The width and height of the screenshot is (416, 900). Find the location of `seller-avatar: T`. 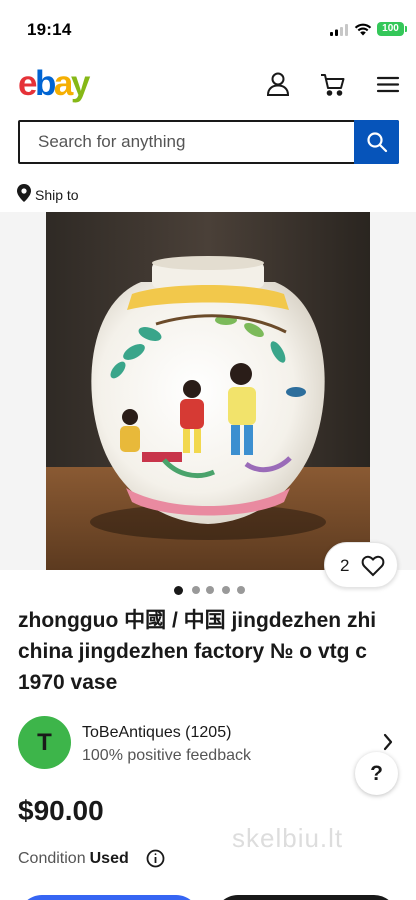

seller-avatar: T is located at coordinates (44, 742).